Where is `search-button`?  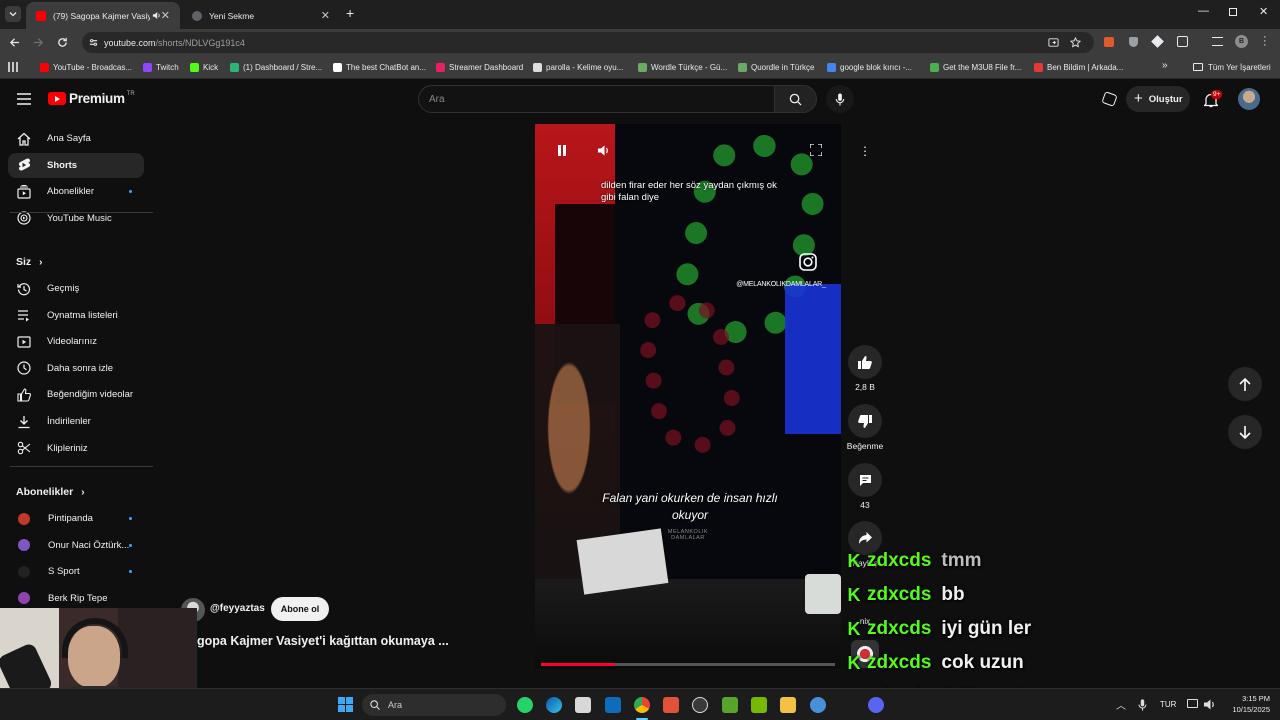 search-button is located at coordinates (795, 99).